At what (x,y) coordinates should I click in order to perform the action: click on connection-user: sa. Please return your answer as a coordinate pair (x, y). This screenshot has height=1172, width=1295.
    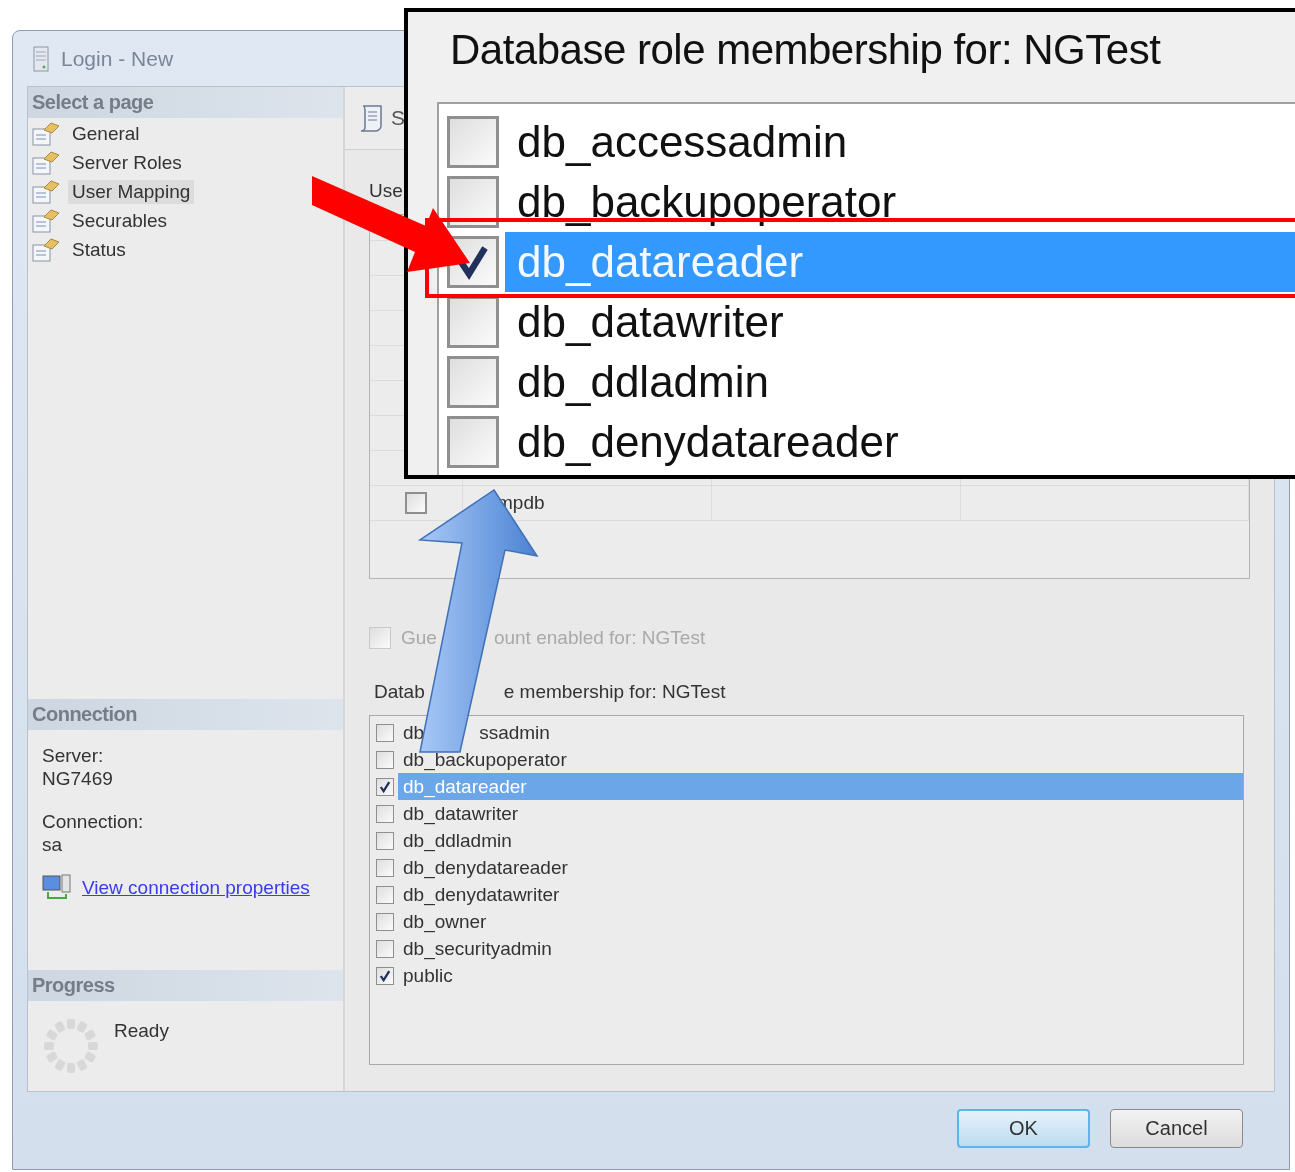
    Looking at the image, I should click on (53, 845).